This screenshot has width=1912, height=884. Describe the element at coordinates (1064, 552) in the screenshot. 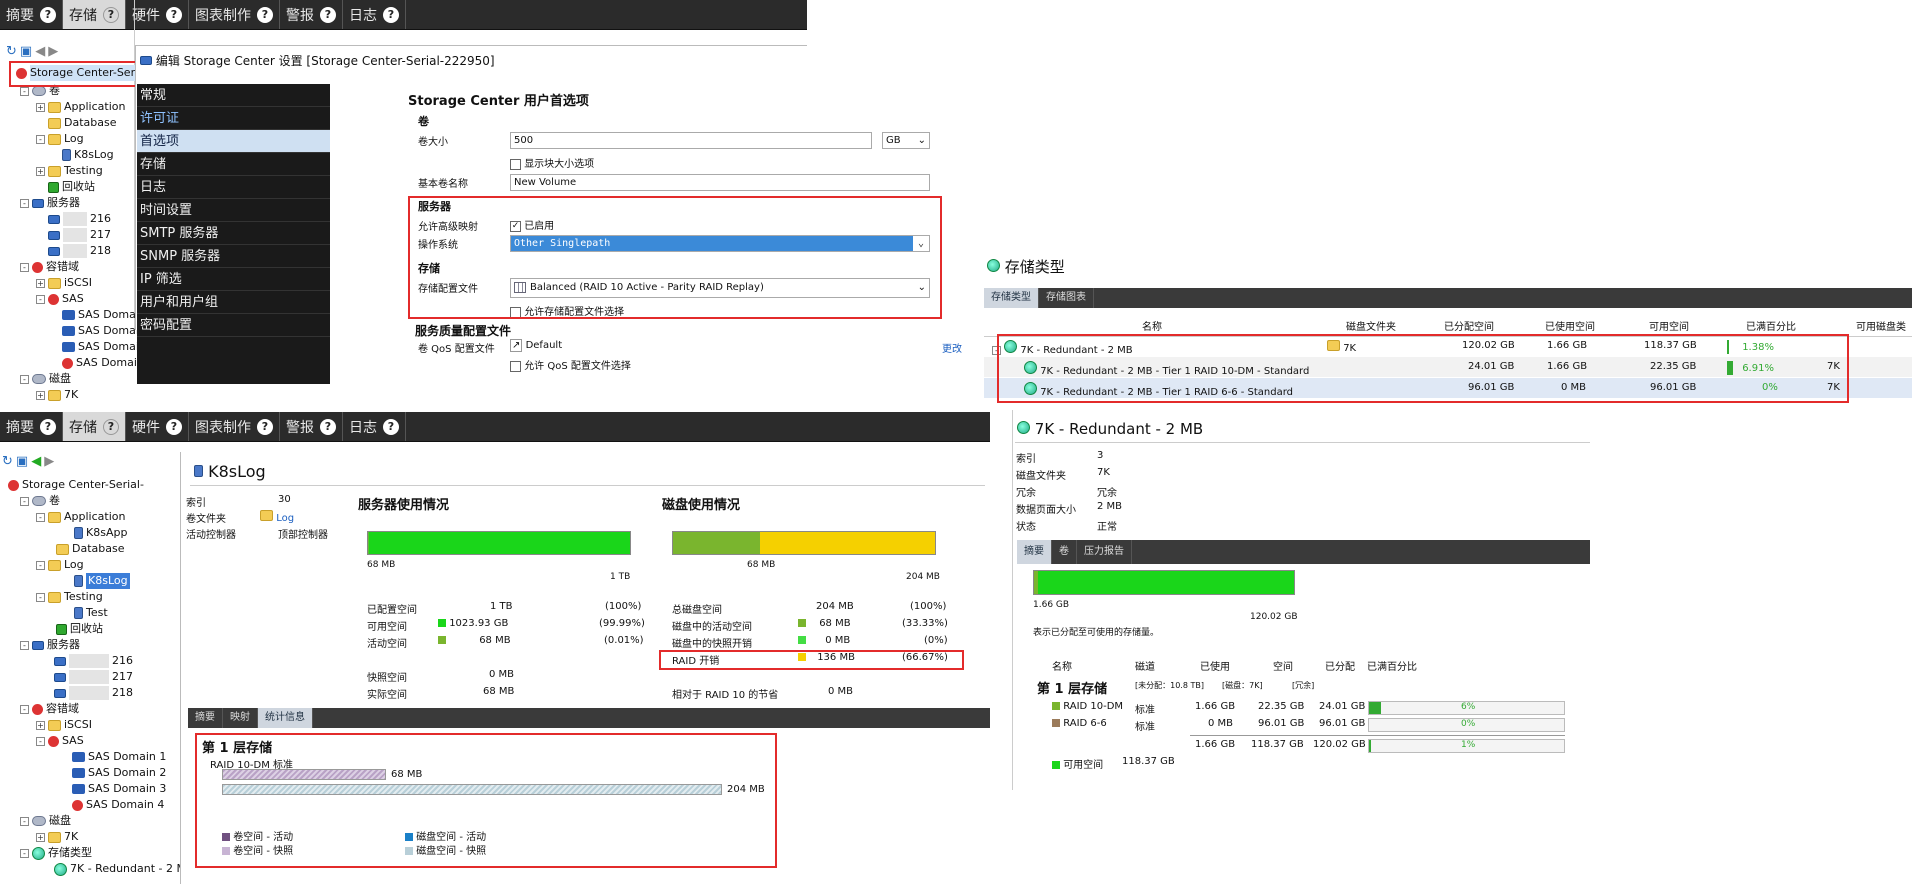

I see `tab-detail-volumes: 卷` at that location.